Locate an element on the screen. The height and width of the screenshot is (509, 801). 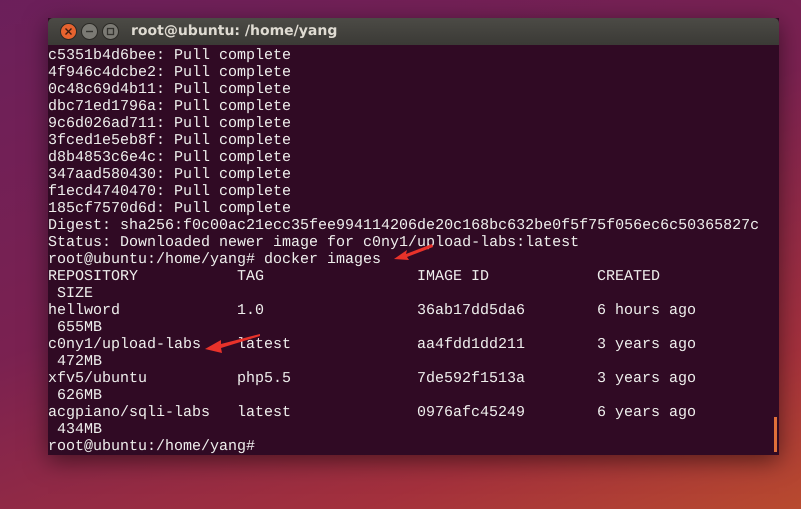
table-cell: xfv5/ubuntu is located at coordinates (98, 378).